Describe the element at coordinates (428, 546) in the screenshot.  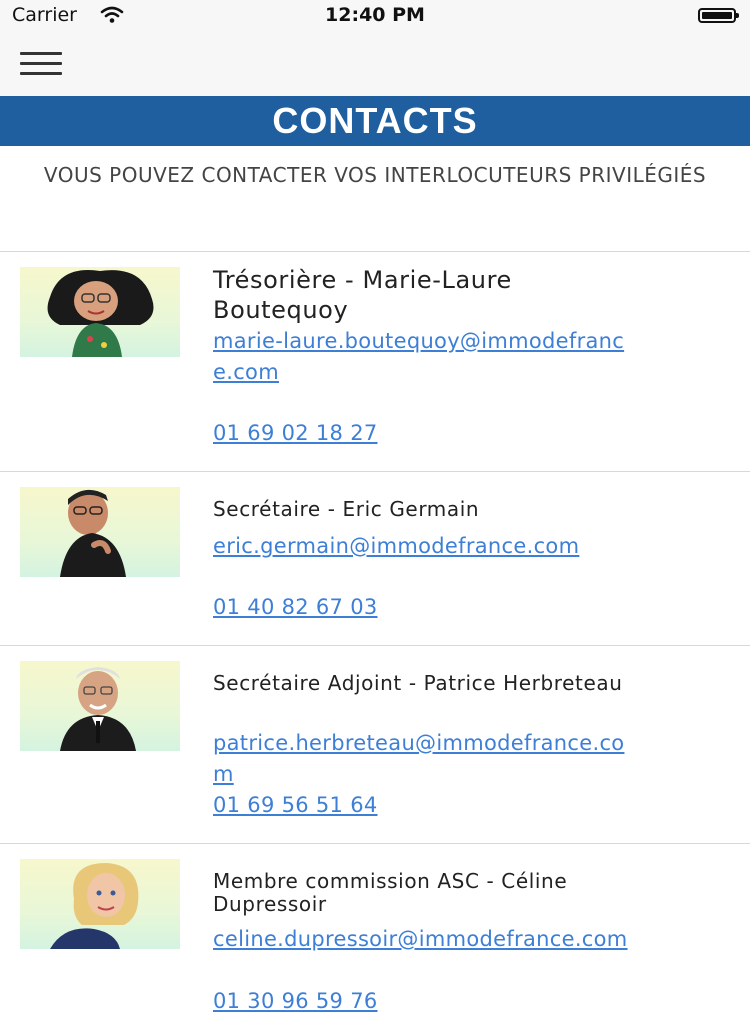
I see `contact-email-link: eric.germain@immodefrance.com` at that location.